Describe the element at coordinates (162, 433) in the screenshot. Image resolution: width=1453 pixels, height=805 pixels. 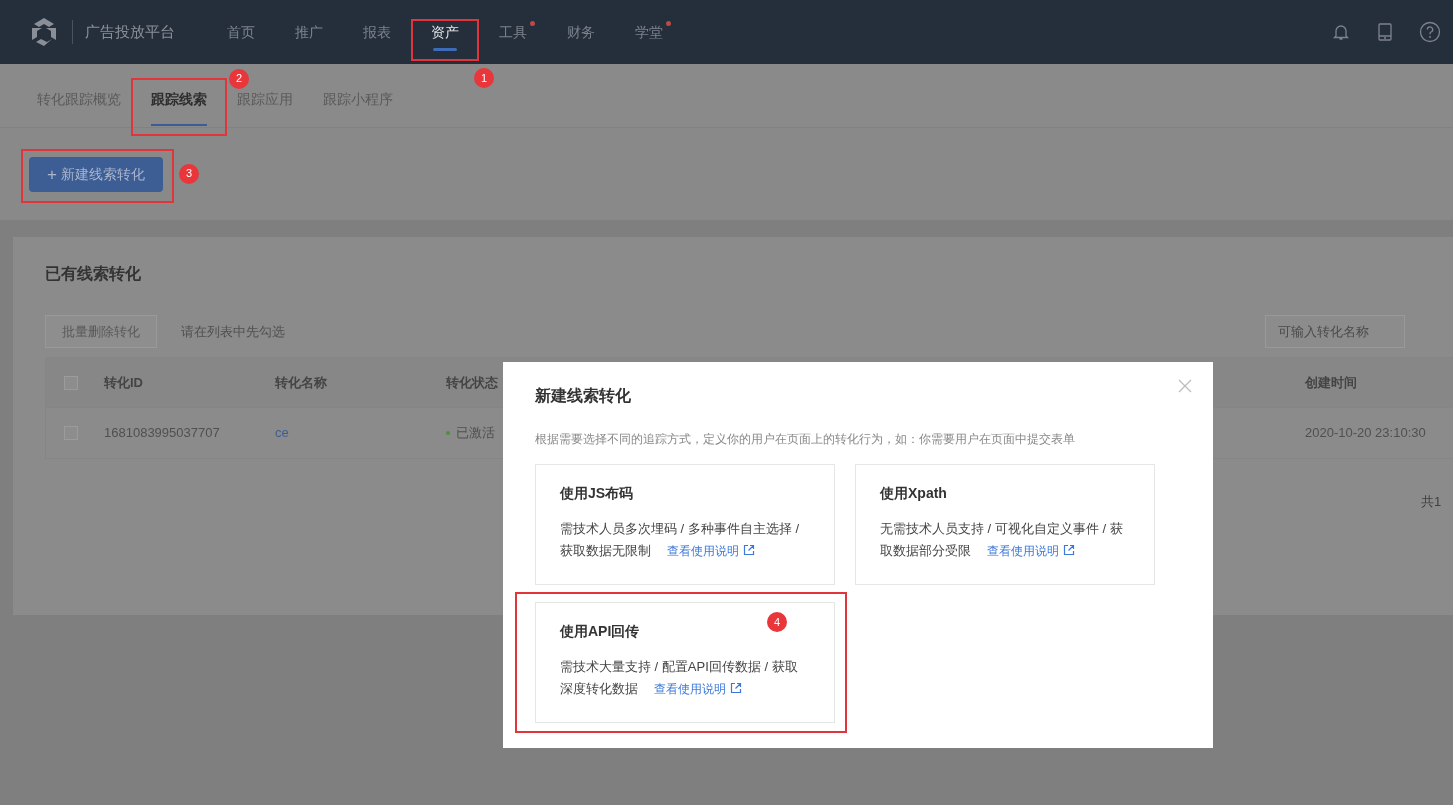
I see `table-cell-text: 1681083995037707` at that location.